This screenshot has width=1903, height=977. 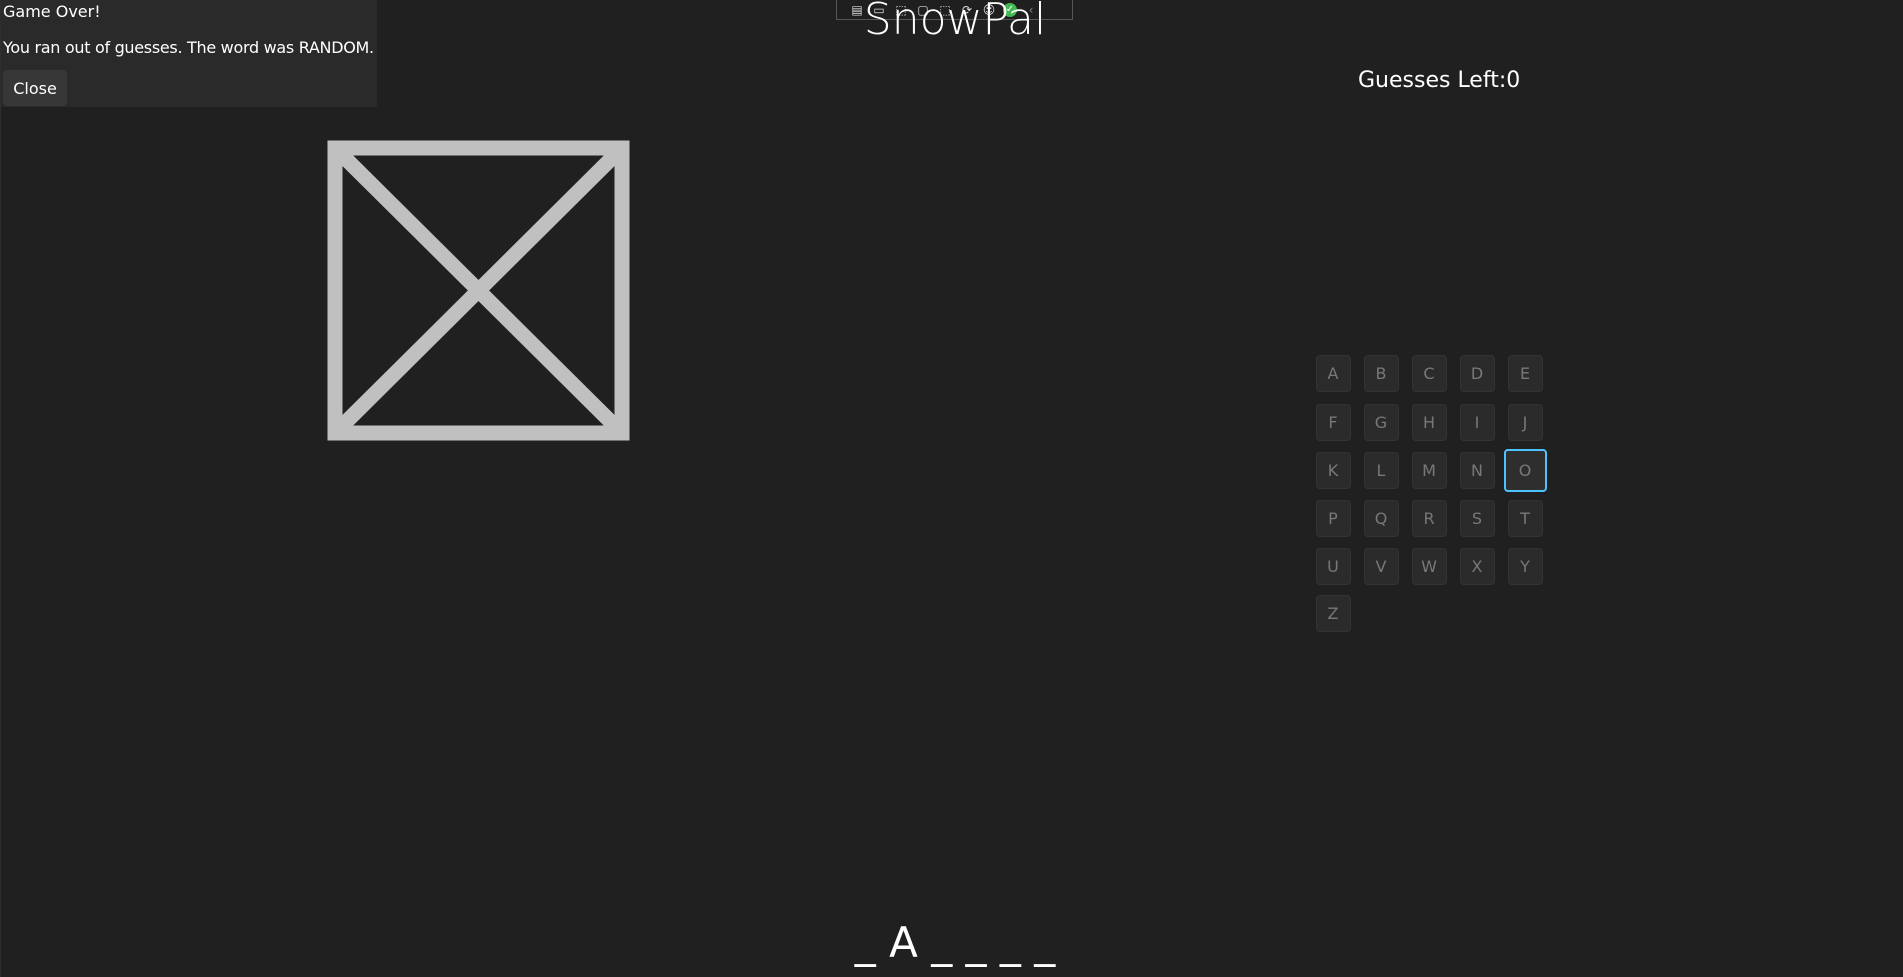 What do you see at coordinates (1429, 470) in the screenshot?
I see `letter-key-m: M` at bounding box center [1429, 470].